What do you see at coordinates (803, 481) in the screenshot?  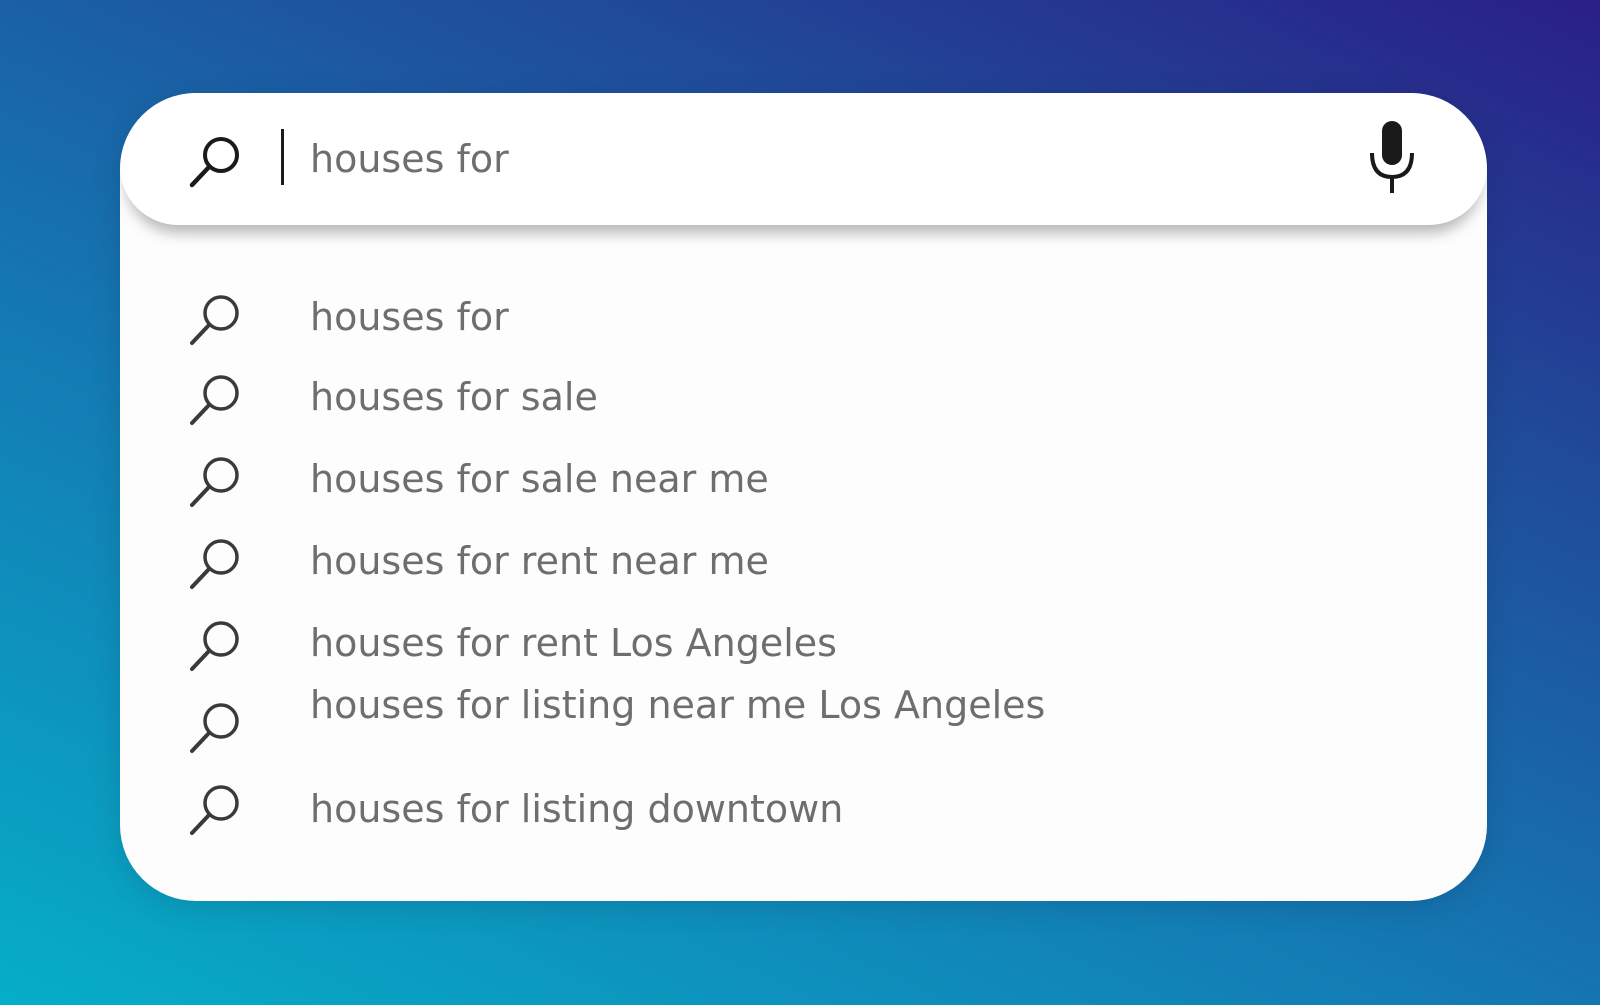 I see `suggestion-item: houses for sale near me` at bounding box center [803, 481].